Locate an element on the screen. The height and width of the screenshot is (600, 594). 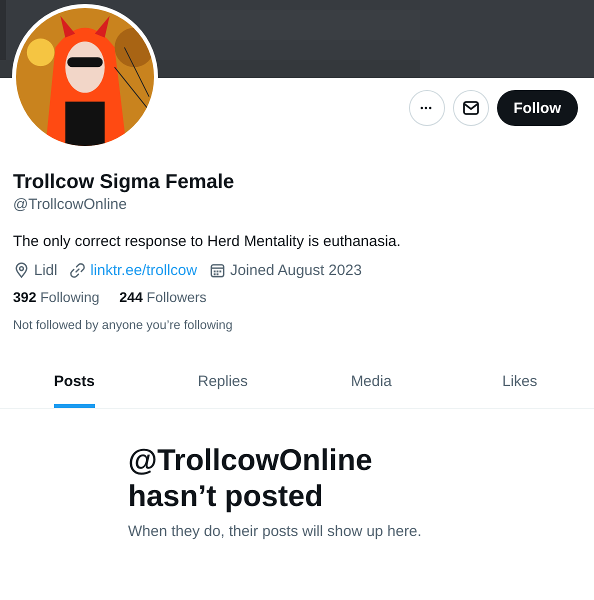
joined-date: Joined August 2023 is located at coordinates (296, 270).